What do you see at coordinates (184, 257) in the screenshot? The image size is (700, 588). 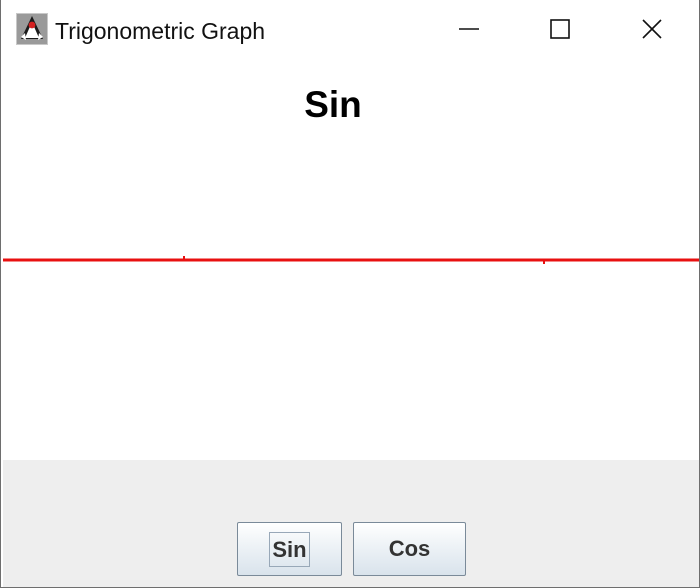 I see `curve-tick-left` at bounding box center [184, 257].